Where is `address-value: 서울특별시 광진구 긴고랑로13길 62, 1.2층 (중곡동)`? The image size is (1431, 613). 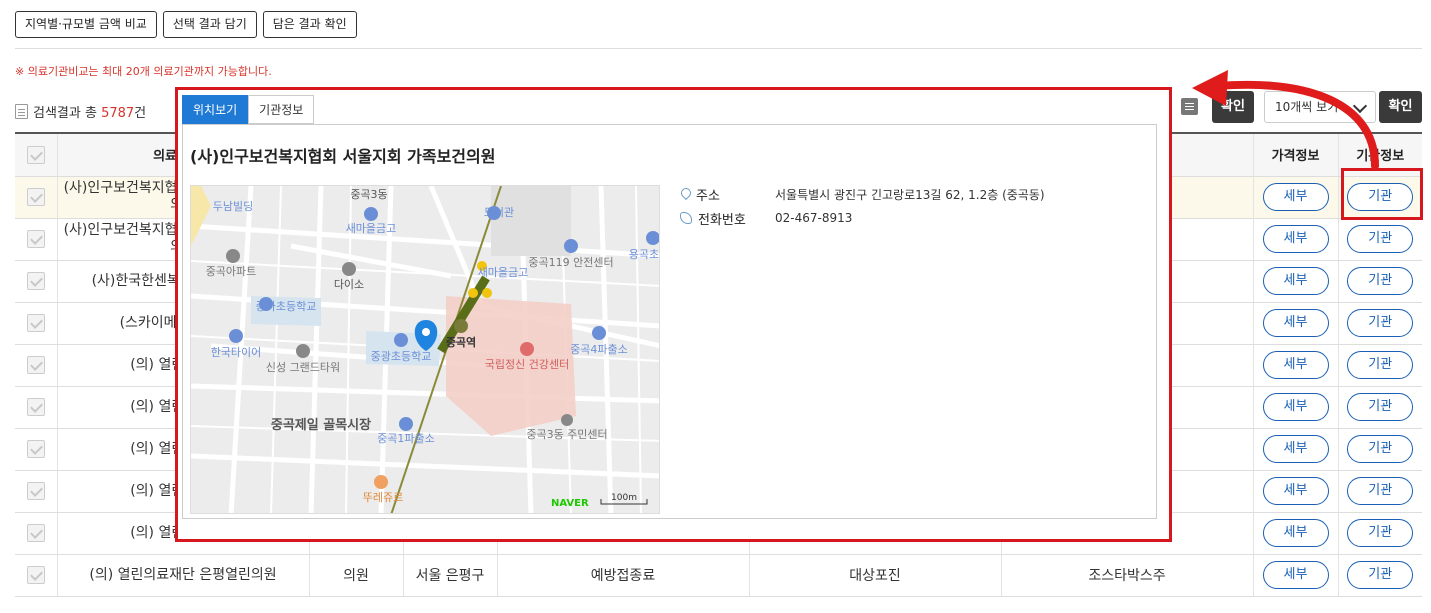
address-value: 서울특별시 광진구 긴고랑로13길 62, 1.2층 (중곡동) is located at coordinates (910, 194).